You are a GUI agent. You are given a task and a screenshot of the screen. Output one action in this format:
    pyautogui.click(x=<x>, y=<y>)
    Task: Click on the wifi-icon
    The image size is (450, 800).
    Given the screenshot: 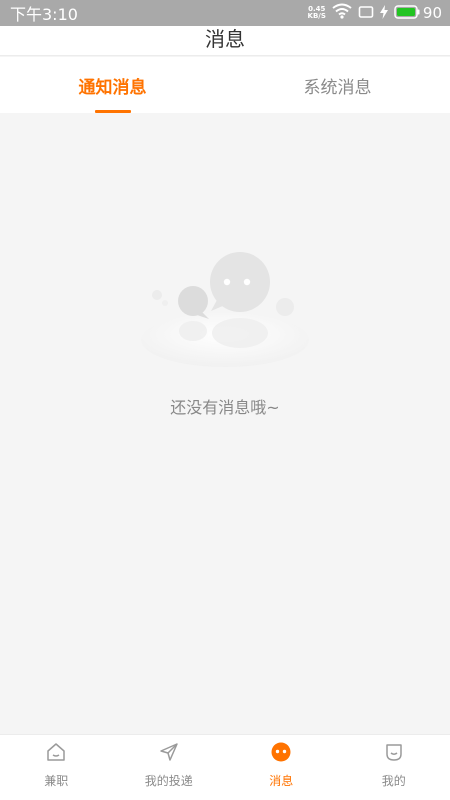 What is the action you would take?
    pyautogui.click(x=342, y=13)
    